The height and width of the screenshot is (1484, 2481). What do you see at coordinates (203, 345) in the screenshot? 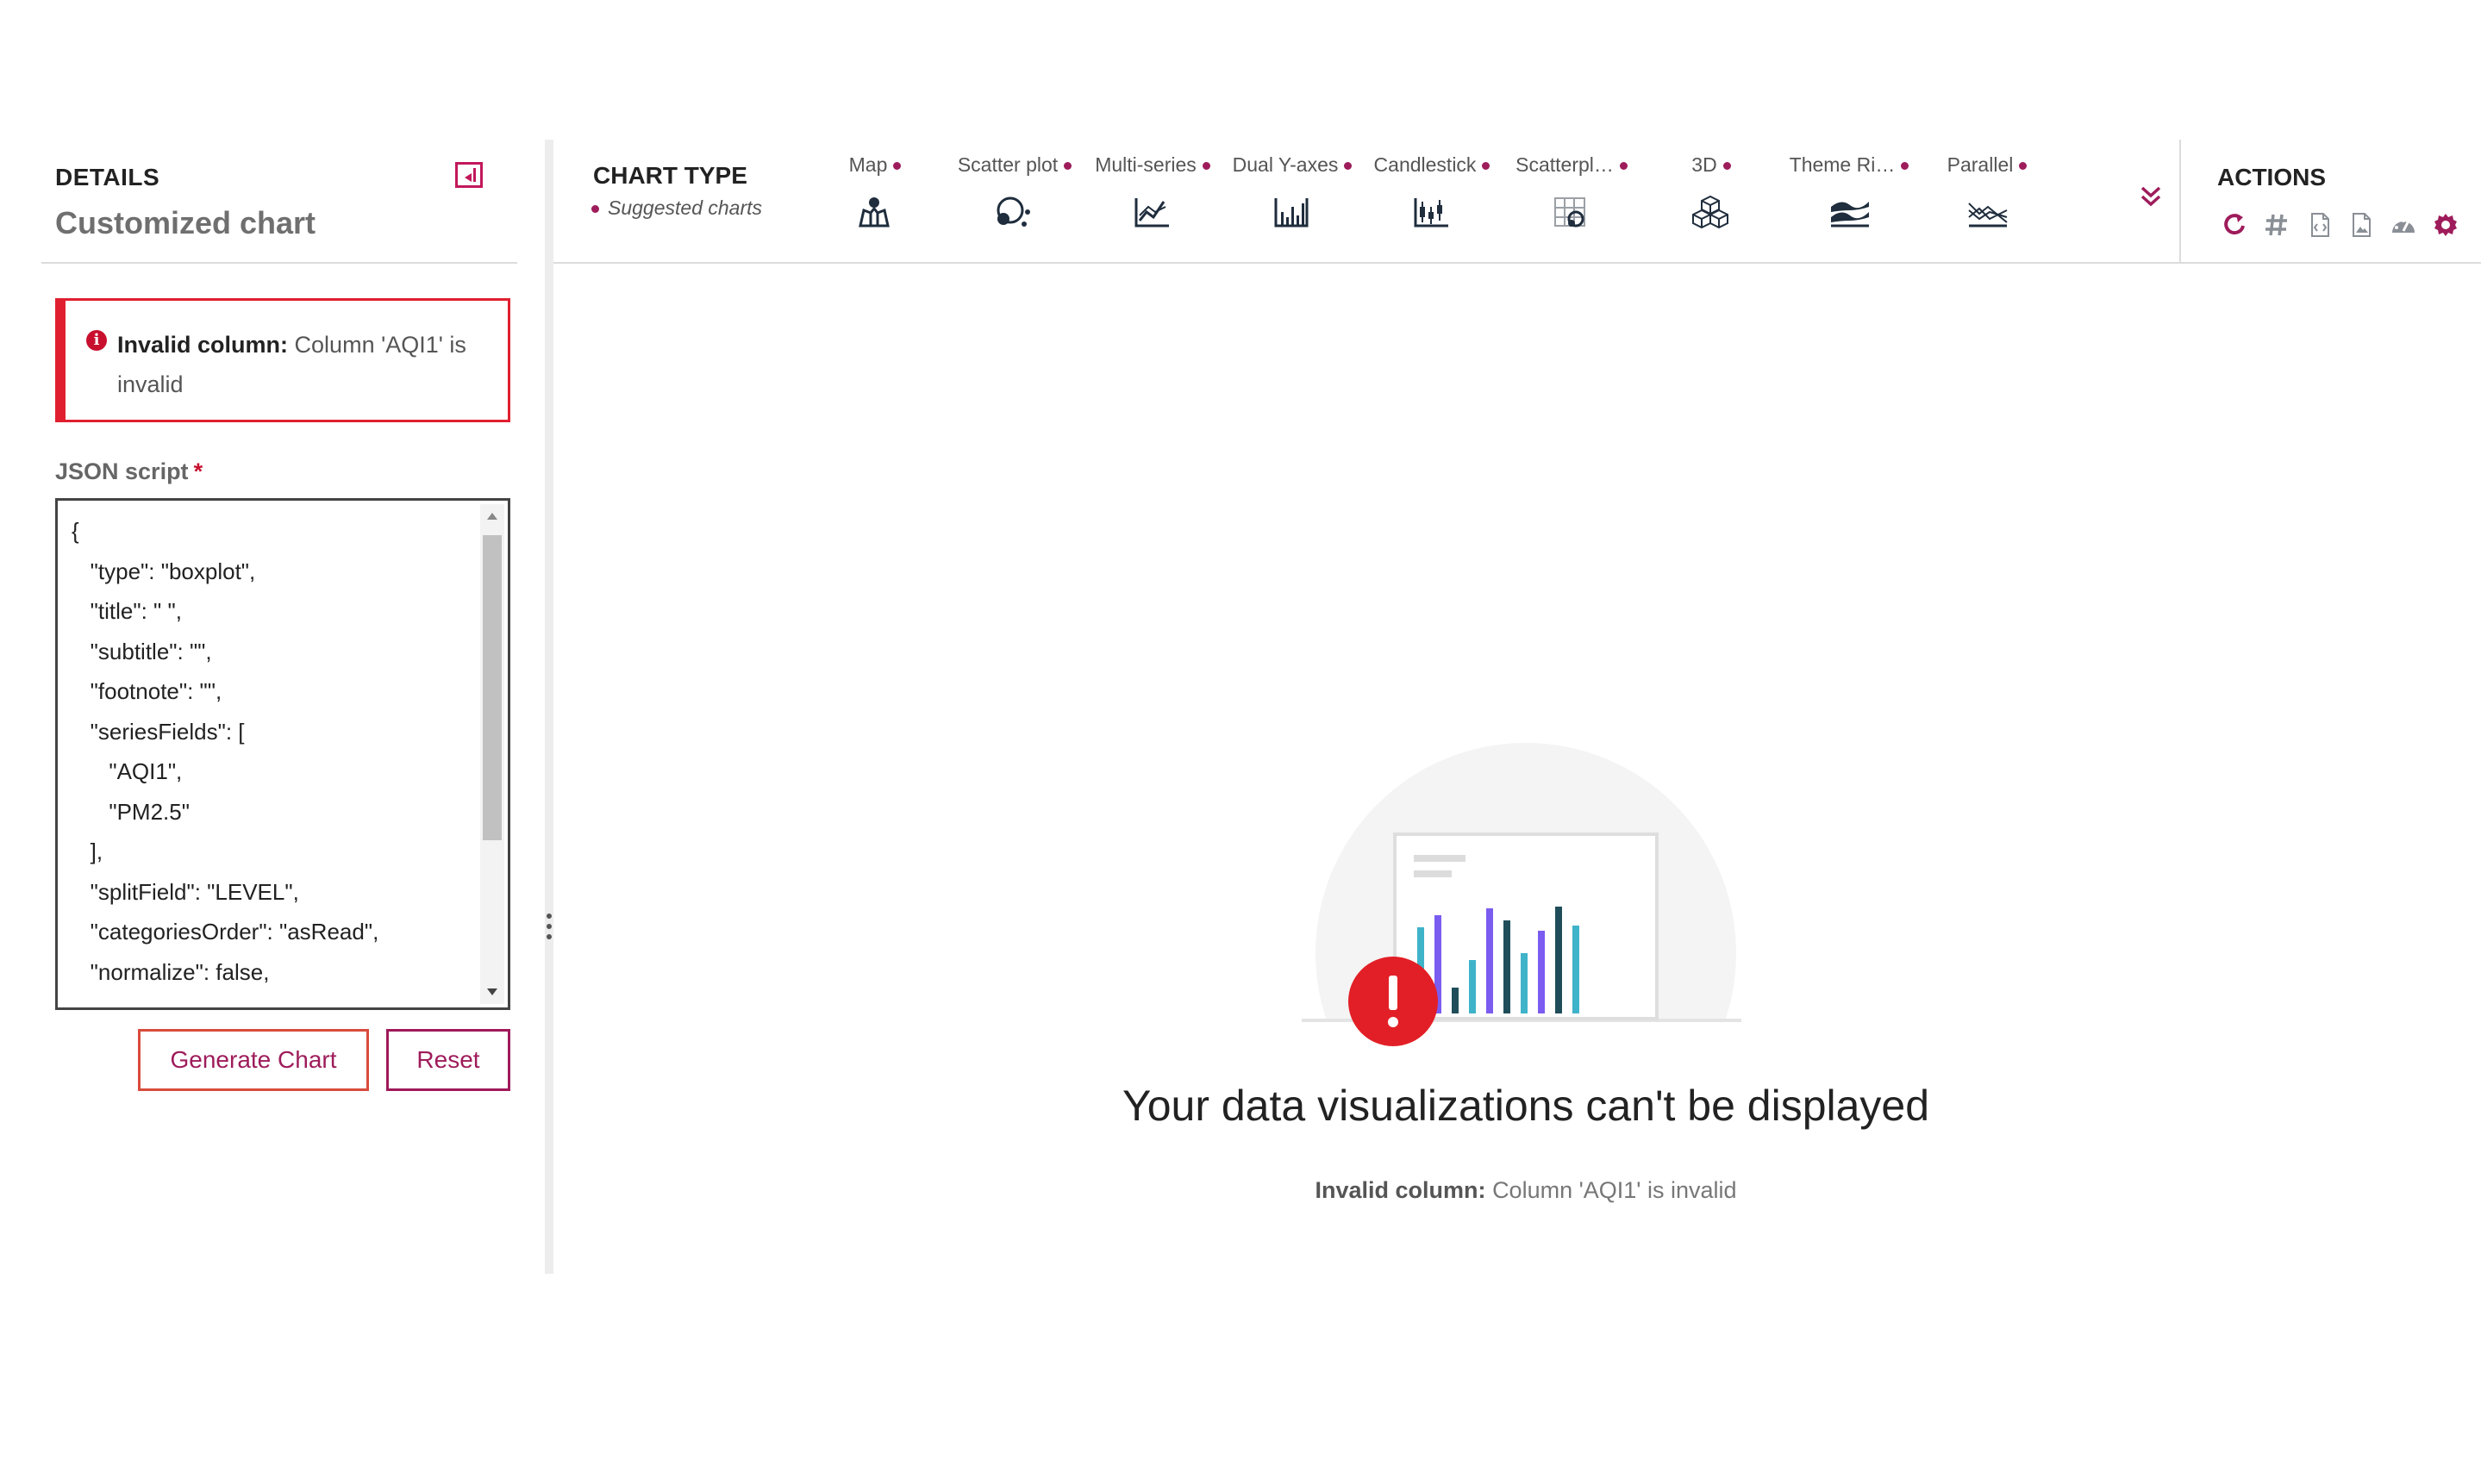
I see `error-prefix: Invalid column:` at bounding box center [203, 345].